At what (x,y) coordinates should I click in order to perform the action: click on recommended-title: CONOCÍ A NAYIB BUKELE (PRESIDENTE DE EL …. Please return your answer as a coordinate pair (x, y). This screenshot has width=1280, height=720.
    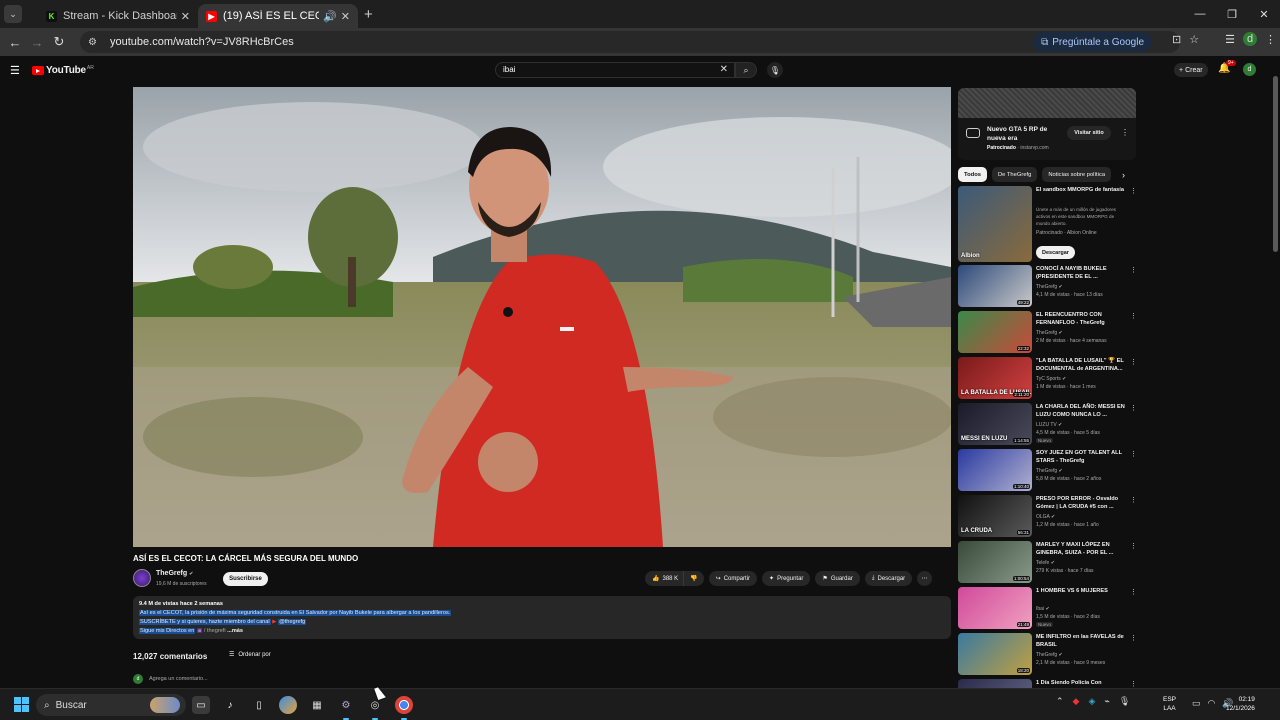
    Looking at the image, I should click on (1082, 273).